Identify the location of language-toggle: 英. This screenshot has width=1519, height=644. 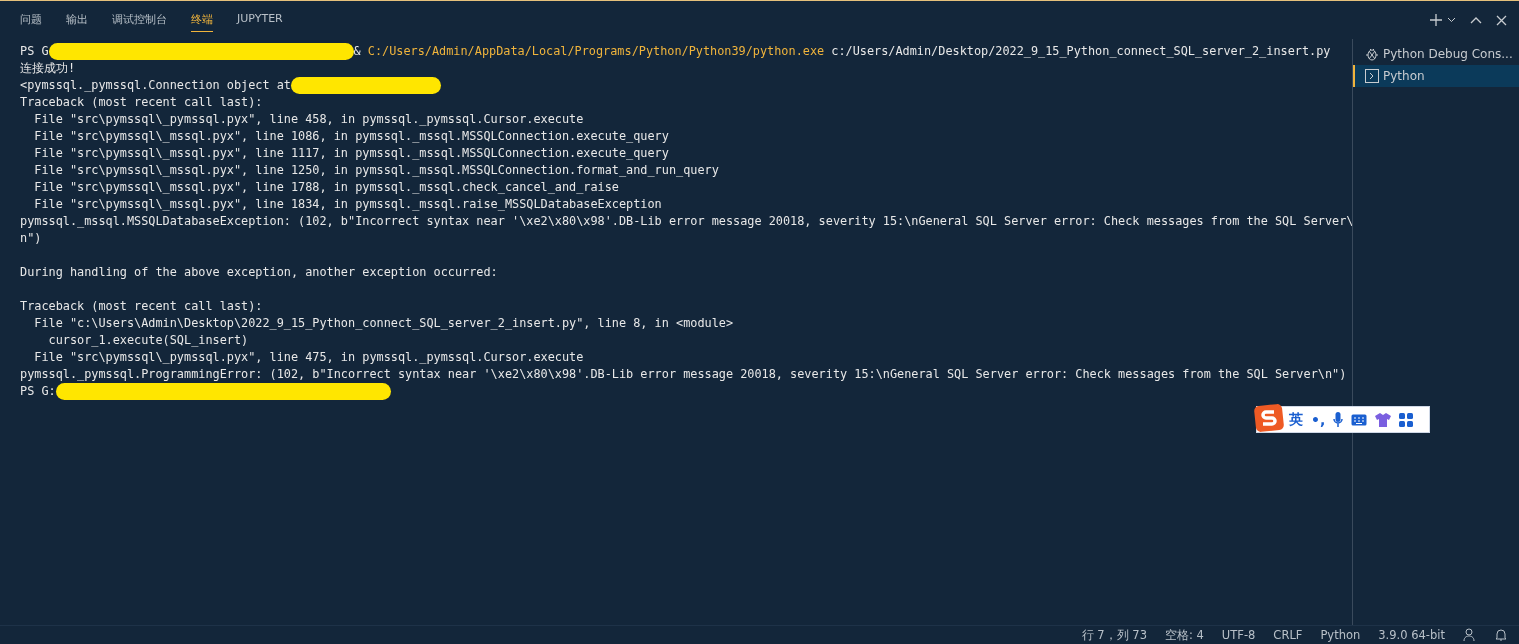
(1296, 419).